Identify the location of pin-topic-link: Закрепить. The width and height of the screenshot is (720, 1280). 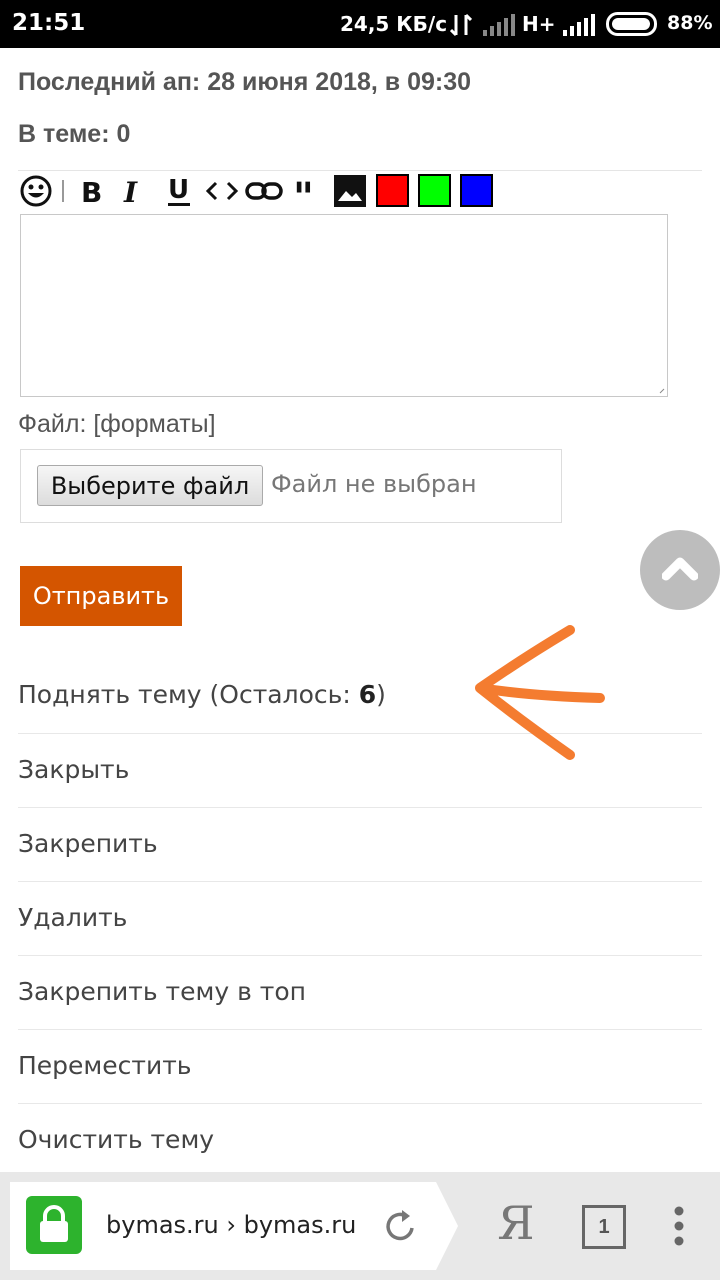
(88, 843).